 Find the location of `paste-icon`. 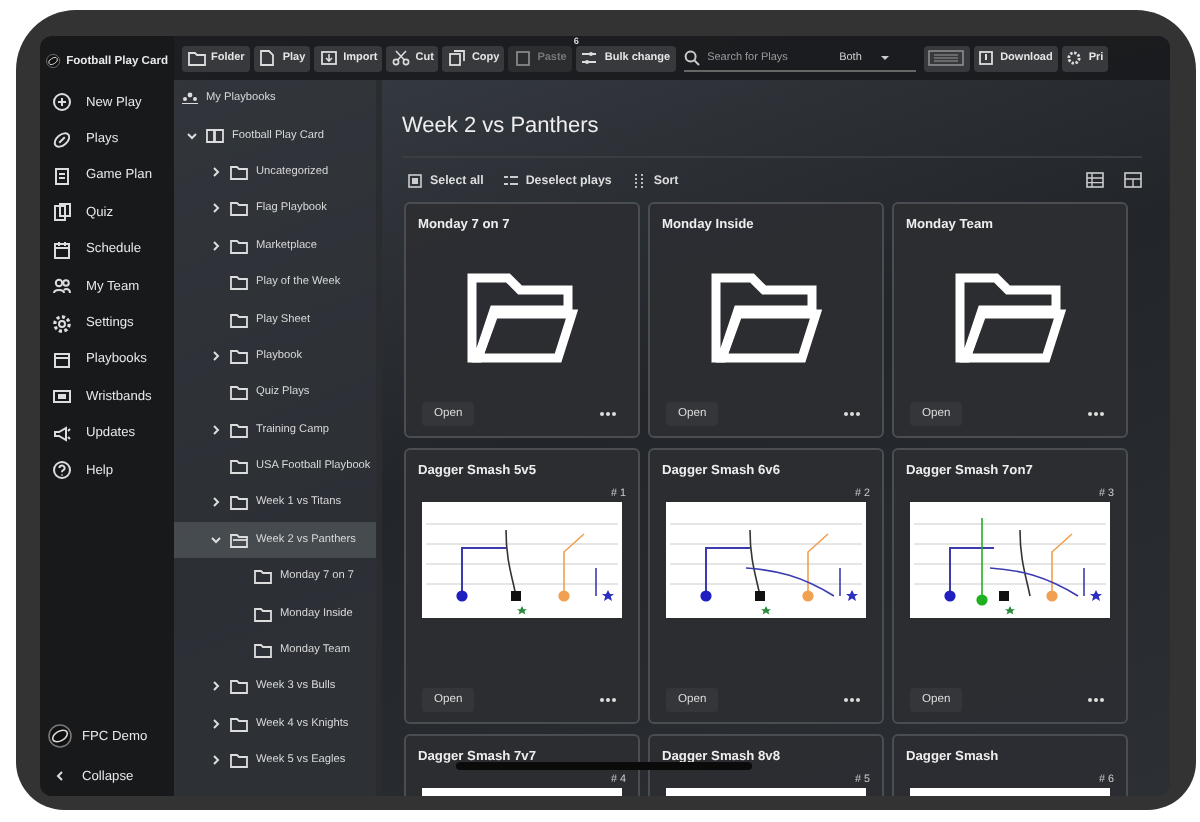

paste-icon is located at coordinates (522, 58).